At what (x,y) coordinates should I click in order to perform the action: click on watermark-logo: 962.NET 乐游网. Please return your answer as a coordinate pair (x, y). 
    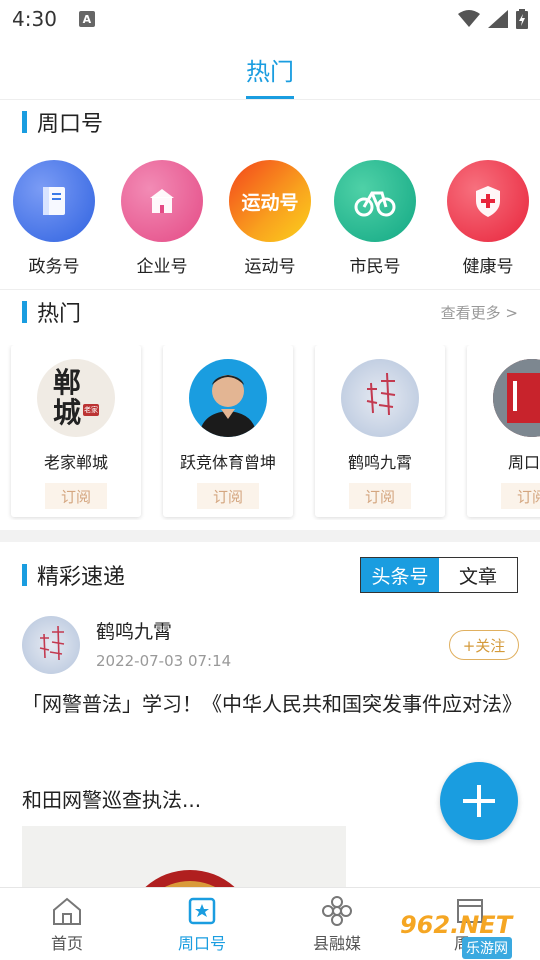
    Looking at the image, I should click on (470, 932).